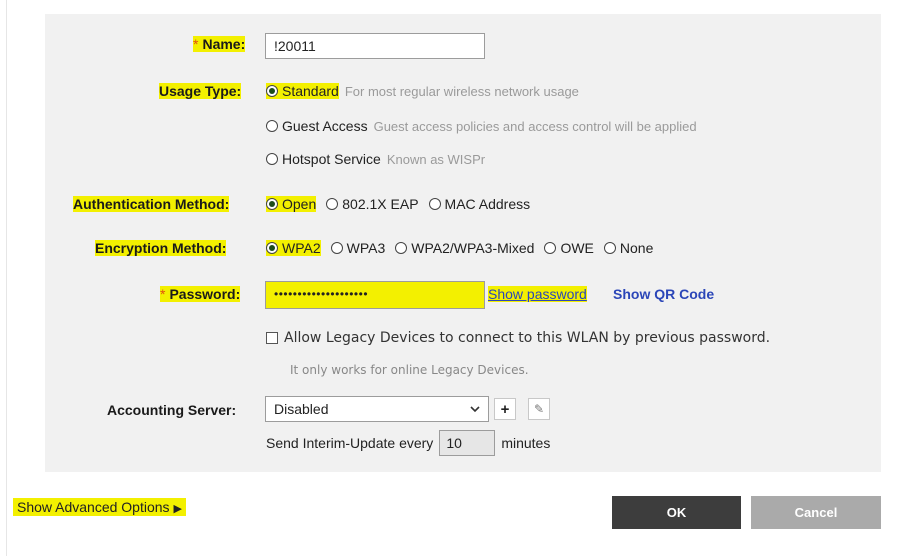  What do you see at coordinates (454, 443) in the screenshot?
I see `interim-update-value: 10` at bounding box center [454, 443].